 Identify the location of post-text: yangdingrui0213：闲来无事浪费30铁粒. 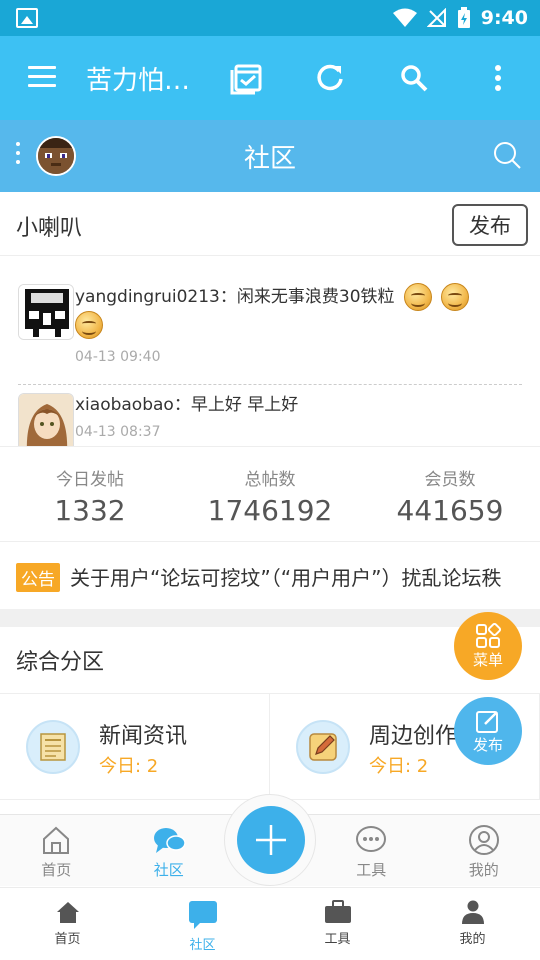
(300, 311).